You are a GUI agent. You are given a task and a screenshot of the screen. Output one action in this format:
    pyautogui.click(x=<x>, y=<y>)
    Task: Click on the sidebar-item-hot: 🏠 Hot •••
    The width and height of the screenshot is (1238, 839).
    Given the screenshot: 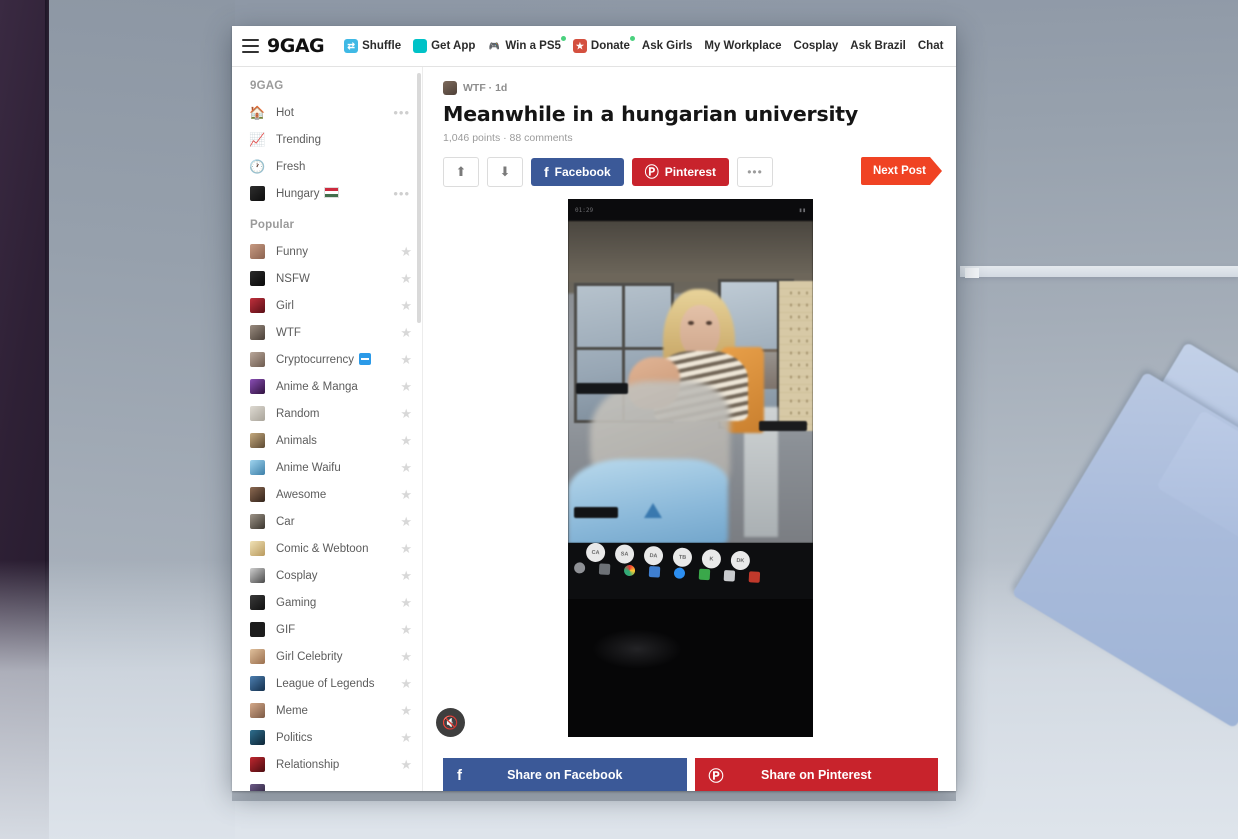 What is the action you would take?
    pyautogui.click(x=327, y=112)
    